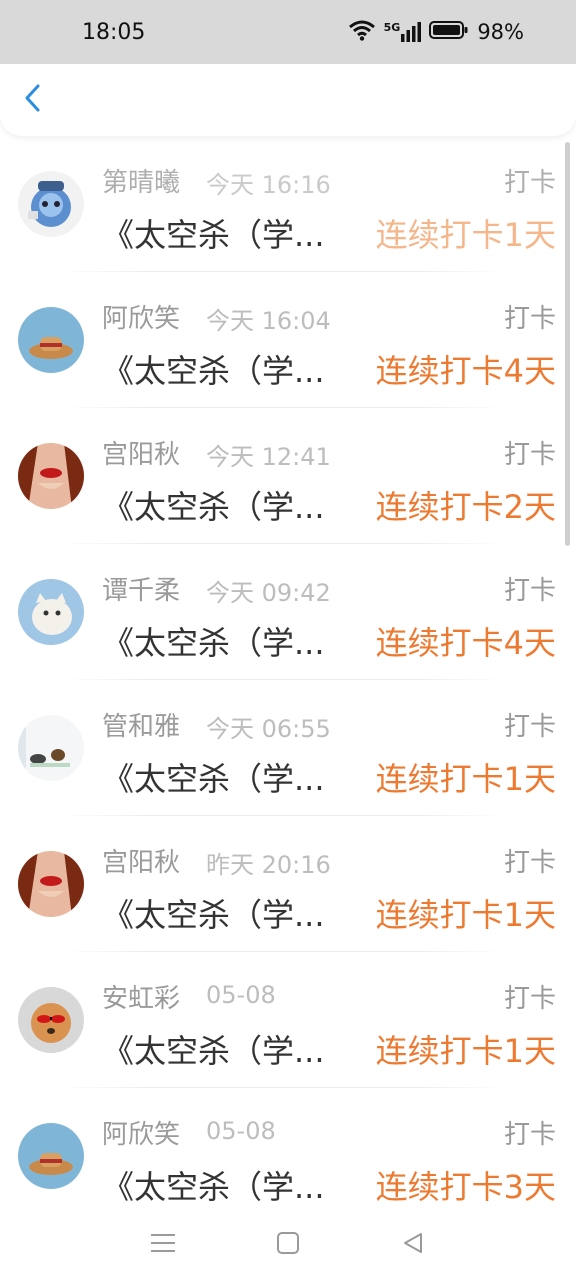 This screenshot has width=576, height=1280. I want to click on home-button, so click(288, 1245).